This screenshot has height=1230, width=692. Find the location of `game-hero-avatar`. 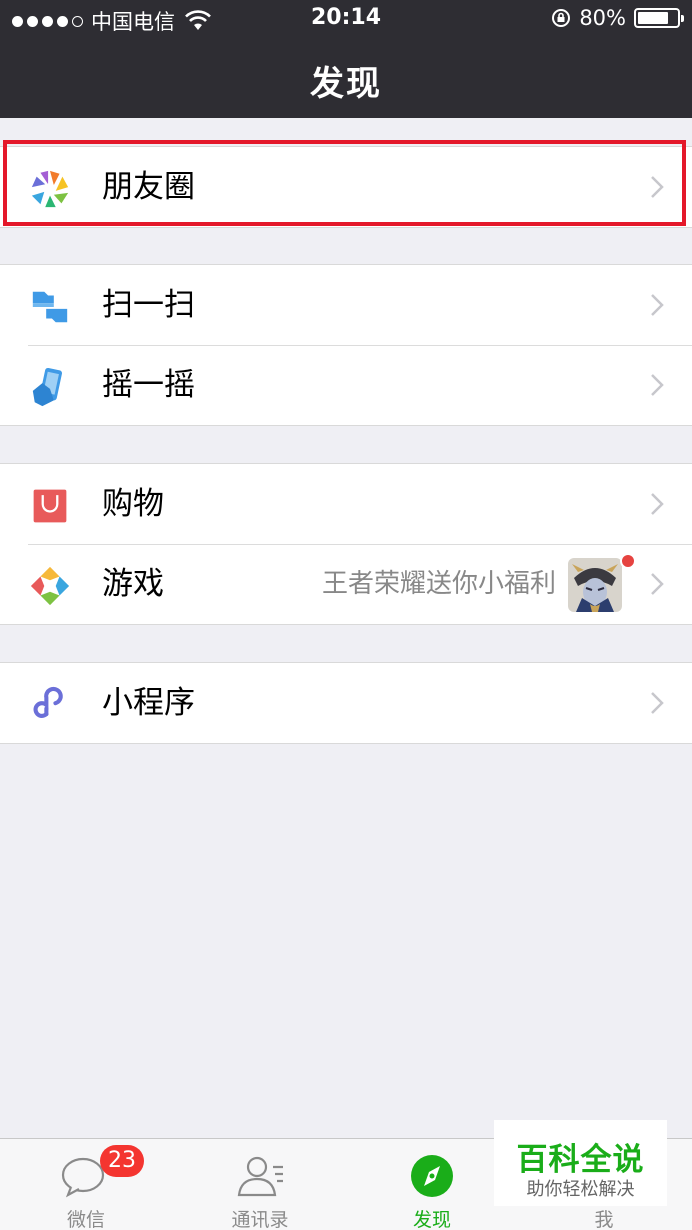

game-hero-avatar is located at coordinates (595, 585).